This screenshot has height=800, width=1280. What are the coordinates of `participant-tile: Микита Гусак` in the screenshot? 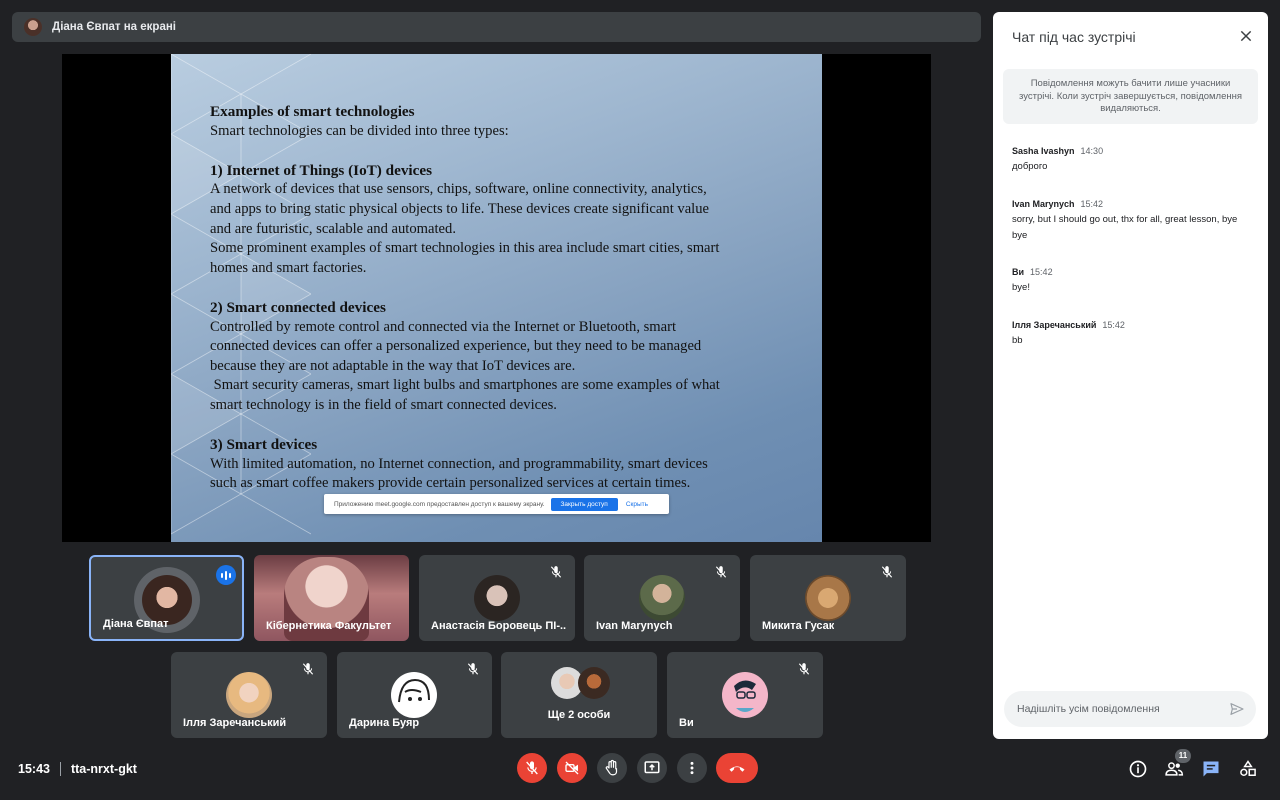 It's located at (828, 598).